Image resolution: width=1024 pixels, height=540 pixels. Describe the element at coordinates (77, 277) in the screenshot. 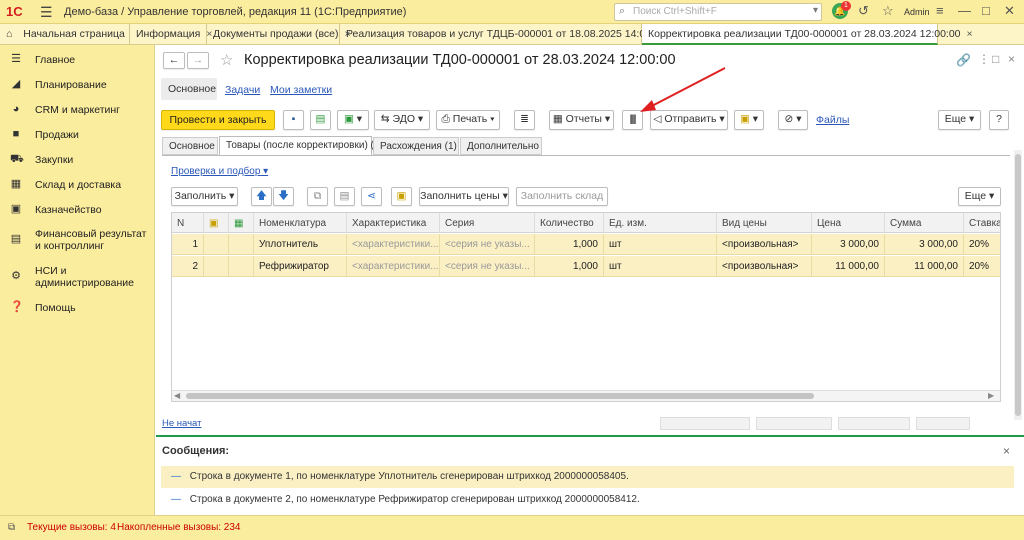

I see `sidebar-item-admin: ⚙ НСИ и администрирование` at that location.